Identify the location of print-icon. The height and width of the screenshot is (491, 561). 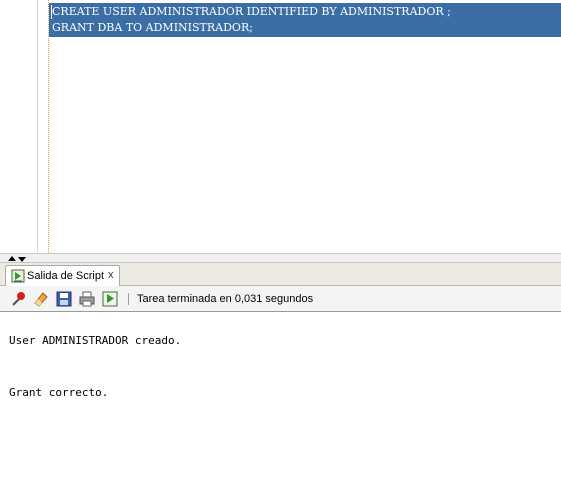
(87, 299).